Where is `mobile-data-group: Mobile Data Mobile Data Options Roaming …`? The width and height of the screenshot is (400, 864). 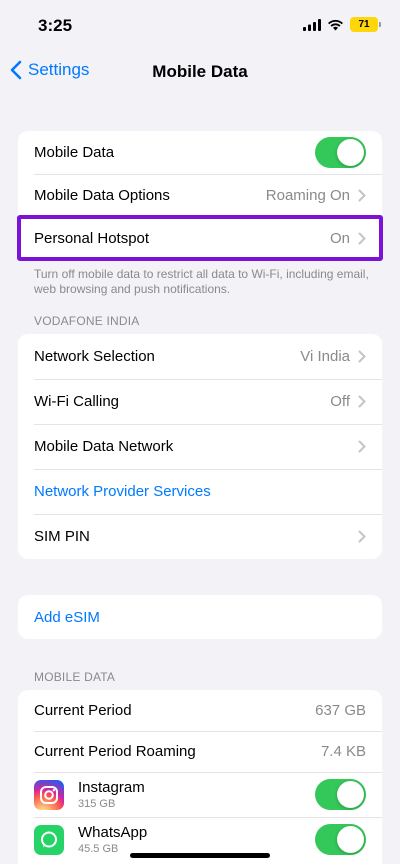 mobile-data-group: Mobile Data Mobile Data Options Roaming … is located at coordinates (200, 195).